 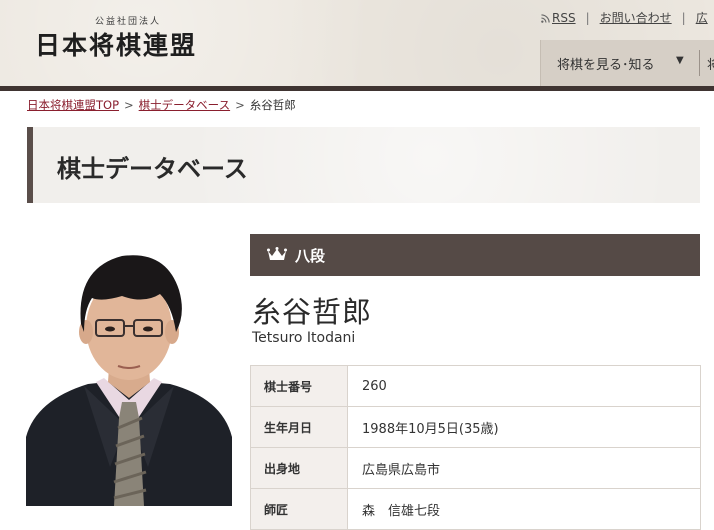 What do you see at coordinates (310, 256) in the screenshot?
I see `rank-label: 八段` at bounding box center [310, 256].